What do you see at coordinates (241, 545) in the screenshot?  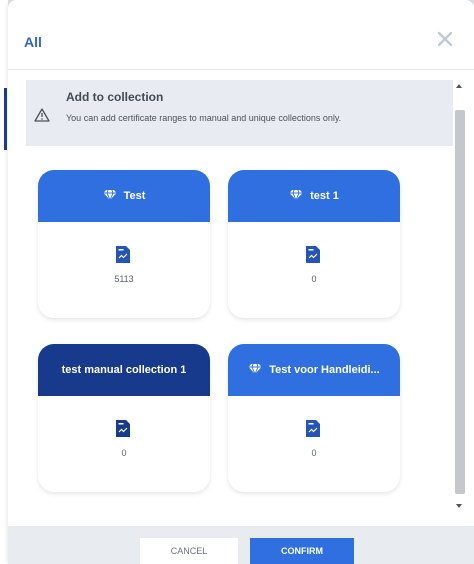 I see `dialog-footer: CANCEL CONFIRM` at bounding box center [241, 545].